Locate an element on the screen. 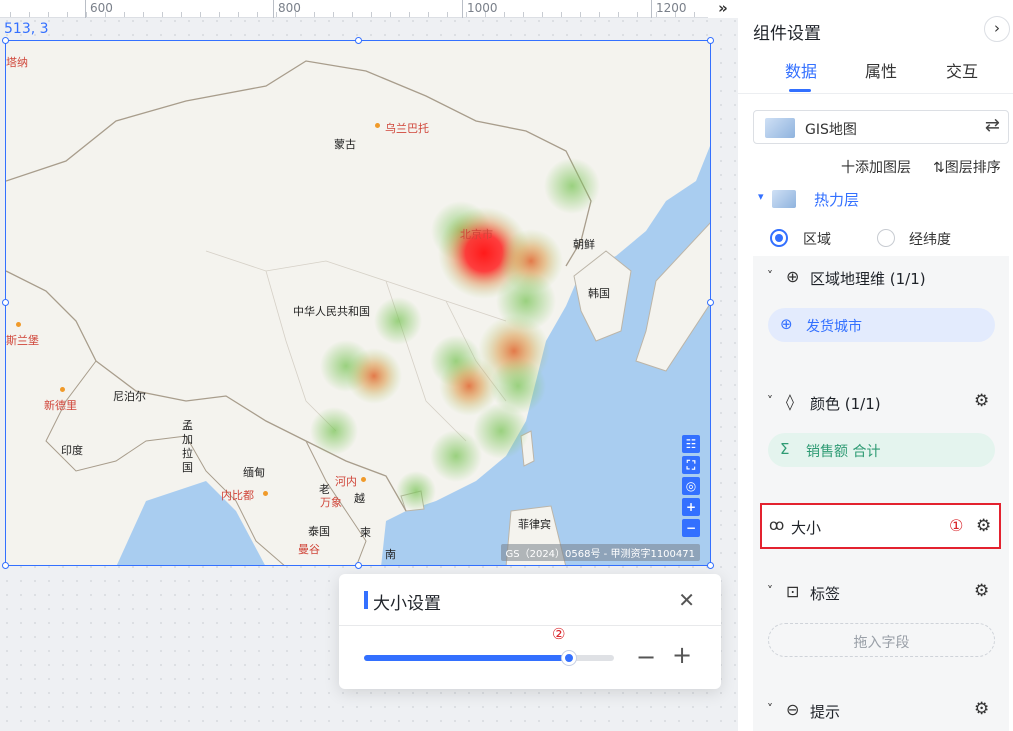 The image size is (1013, 731). sort-layer-button: ⇅图层排序 is located at coordinates (967, 167).